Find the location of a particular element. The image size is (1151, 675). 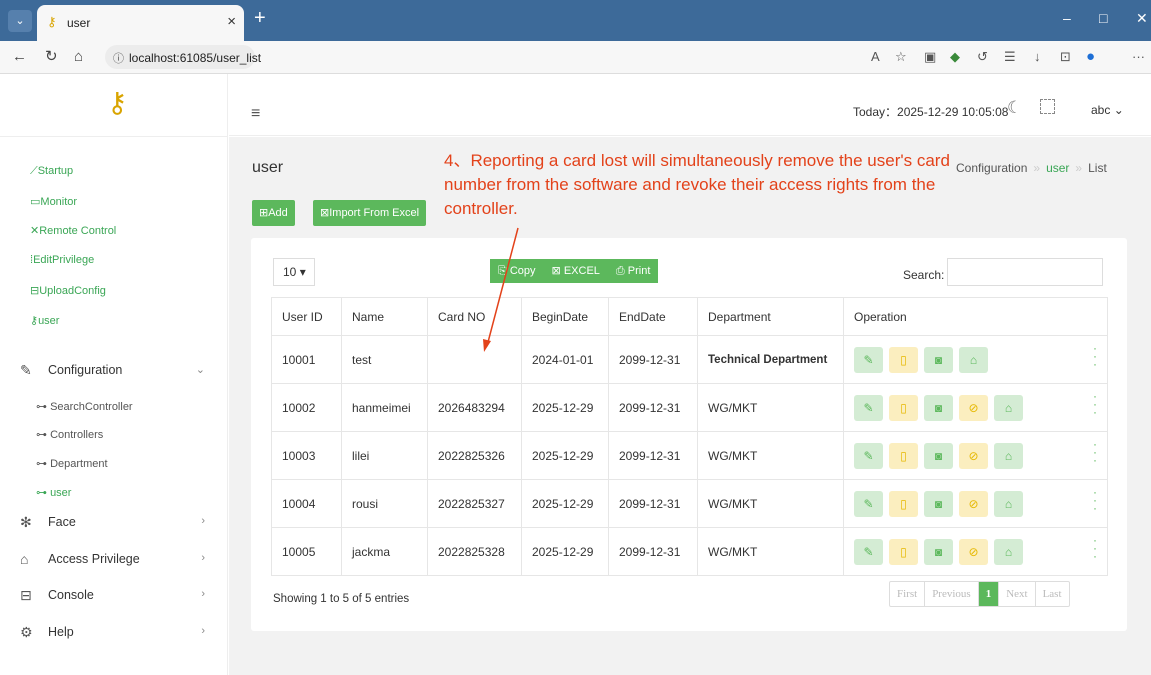

page-last: Last is located at coordinates (1052, 594).